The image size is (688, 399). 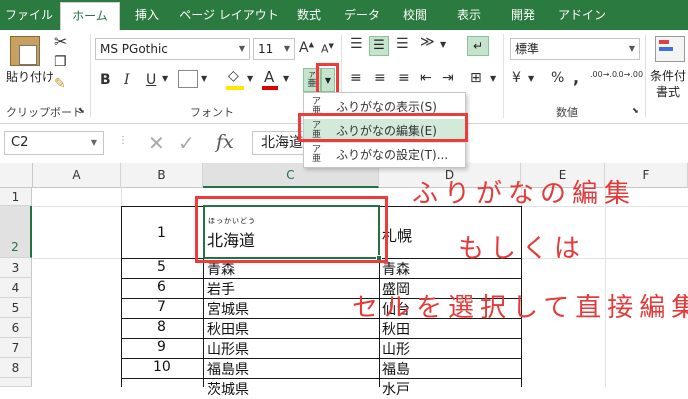 I want to click on annotation-text: セルを選択して直接編集, so click(x=520, y=308).